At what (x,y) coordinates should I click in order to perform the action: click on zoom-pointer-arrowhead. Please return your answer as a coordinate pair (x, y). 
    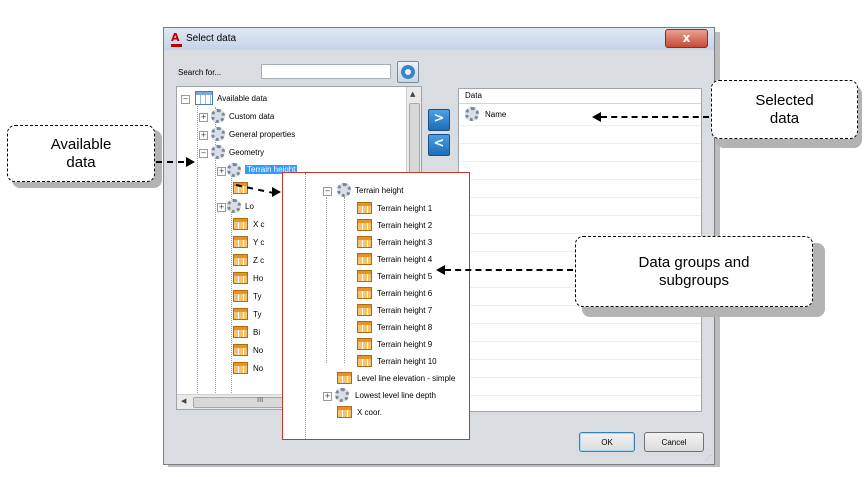
    Looking at the image, I should click on (276, 192).